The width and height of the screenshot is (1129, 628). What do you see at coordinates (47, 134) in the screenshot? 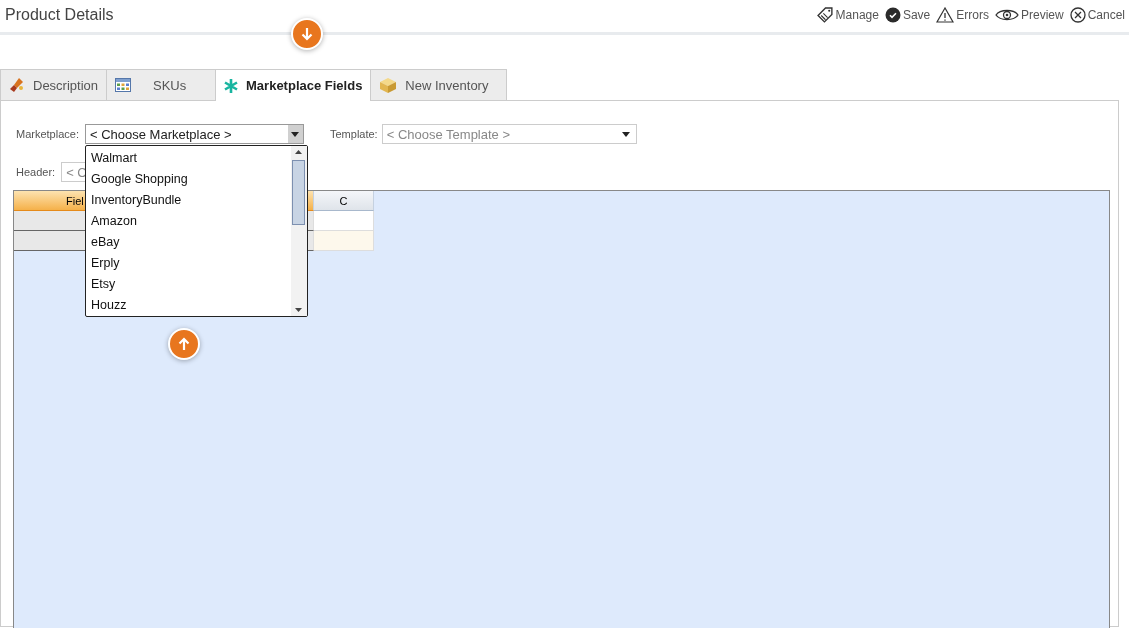
I see `field-label: Marketplace:` at bounding box center [47, 134].